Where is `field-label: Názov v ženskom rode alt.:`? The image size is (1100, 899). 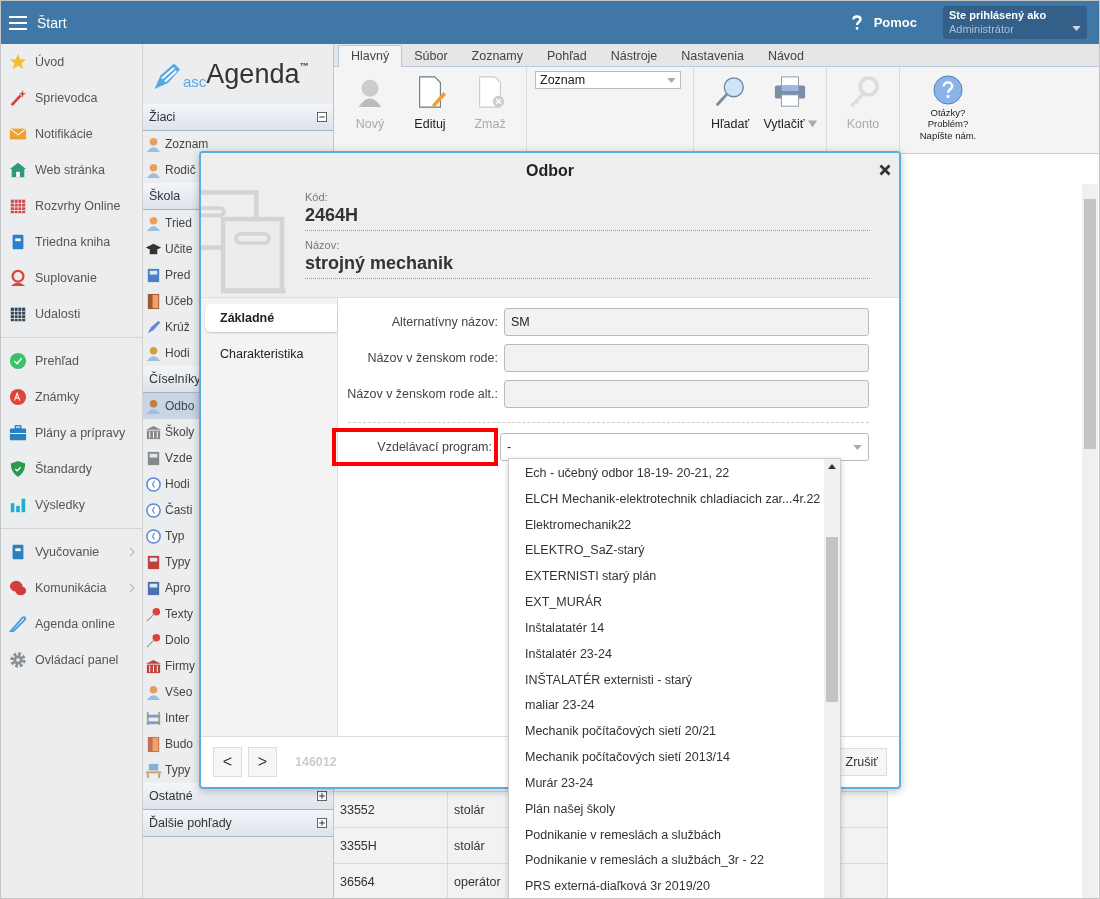 field-label: Názov v ženskom rode alt.: is located at coordinates (422, 394).